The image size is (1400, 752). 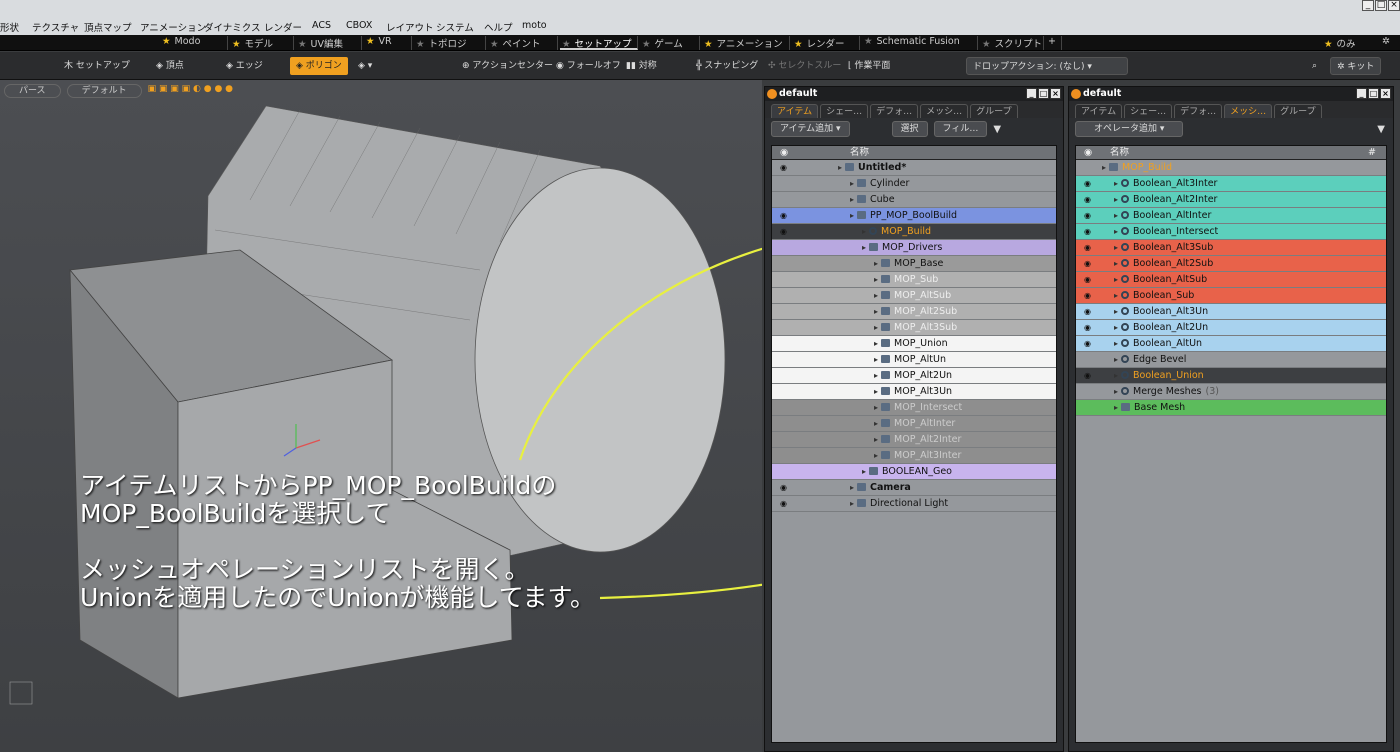 What do you see at coordinates (804, 66) in the screenshot?
I see `select-through-button: ✣ セレクトスルー` at bounding box center [804, 66].